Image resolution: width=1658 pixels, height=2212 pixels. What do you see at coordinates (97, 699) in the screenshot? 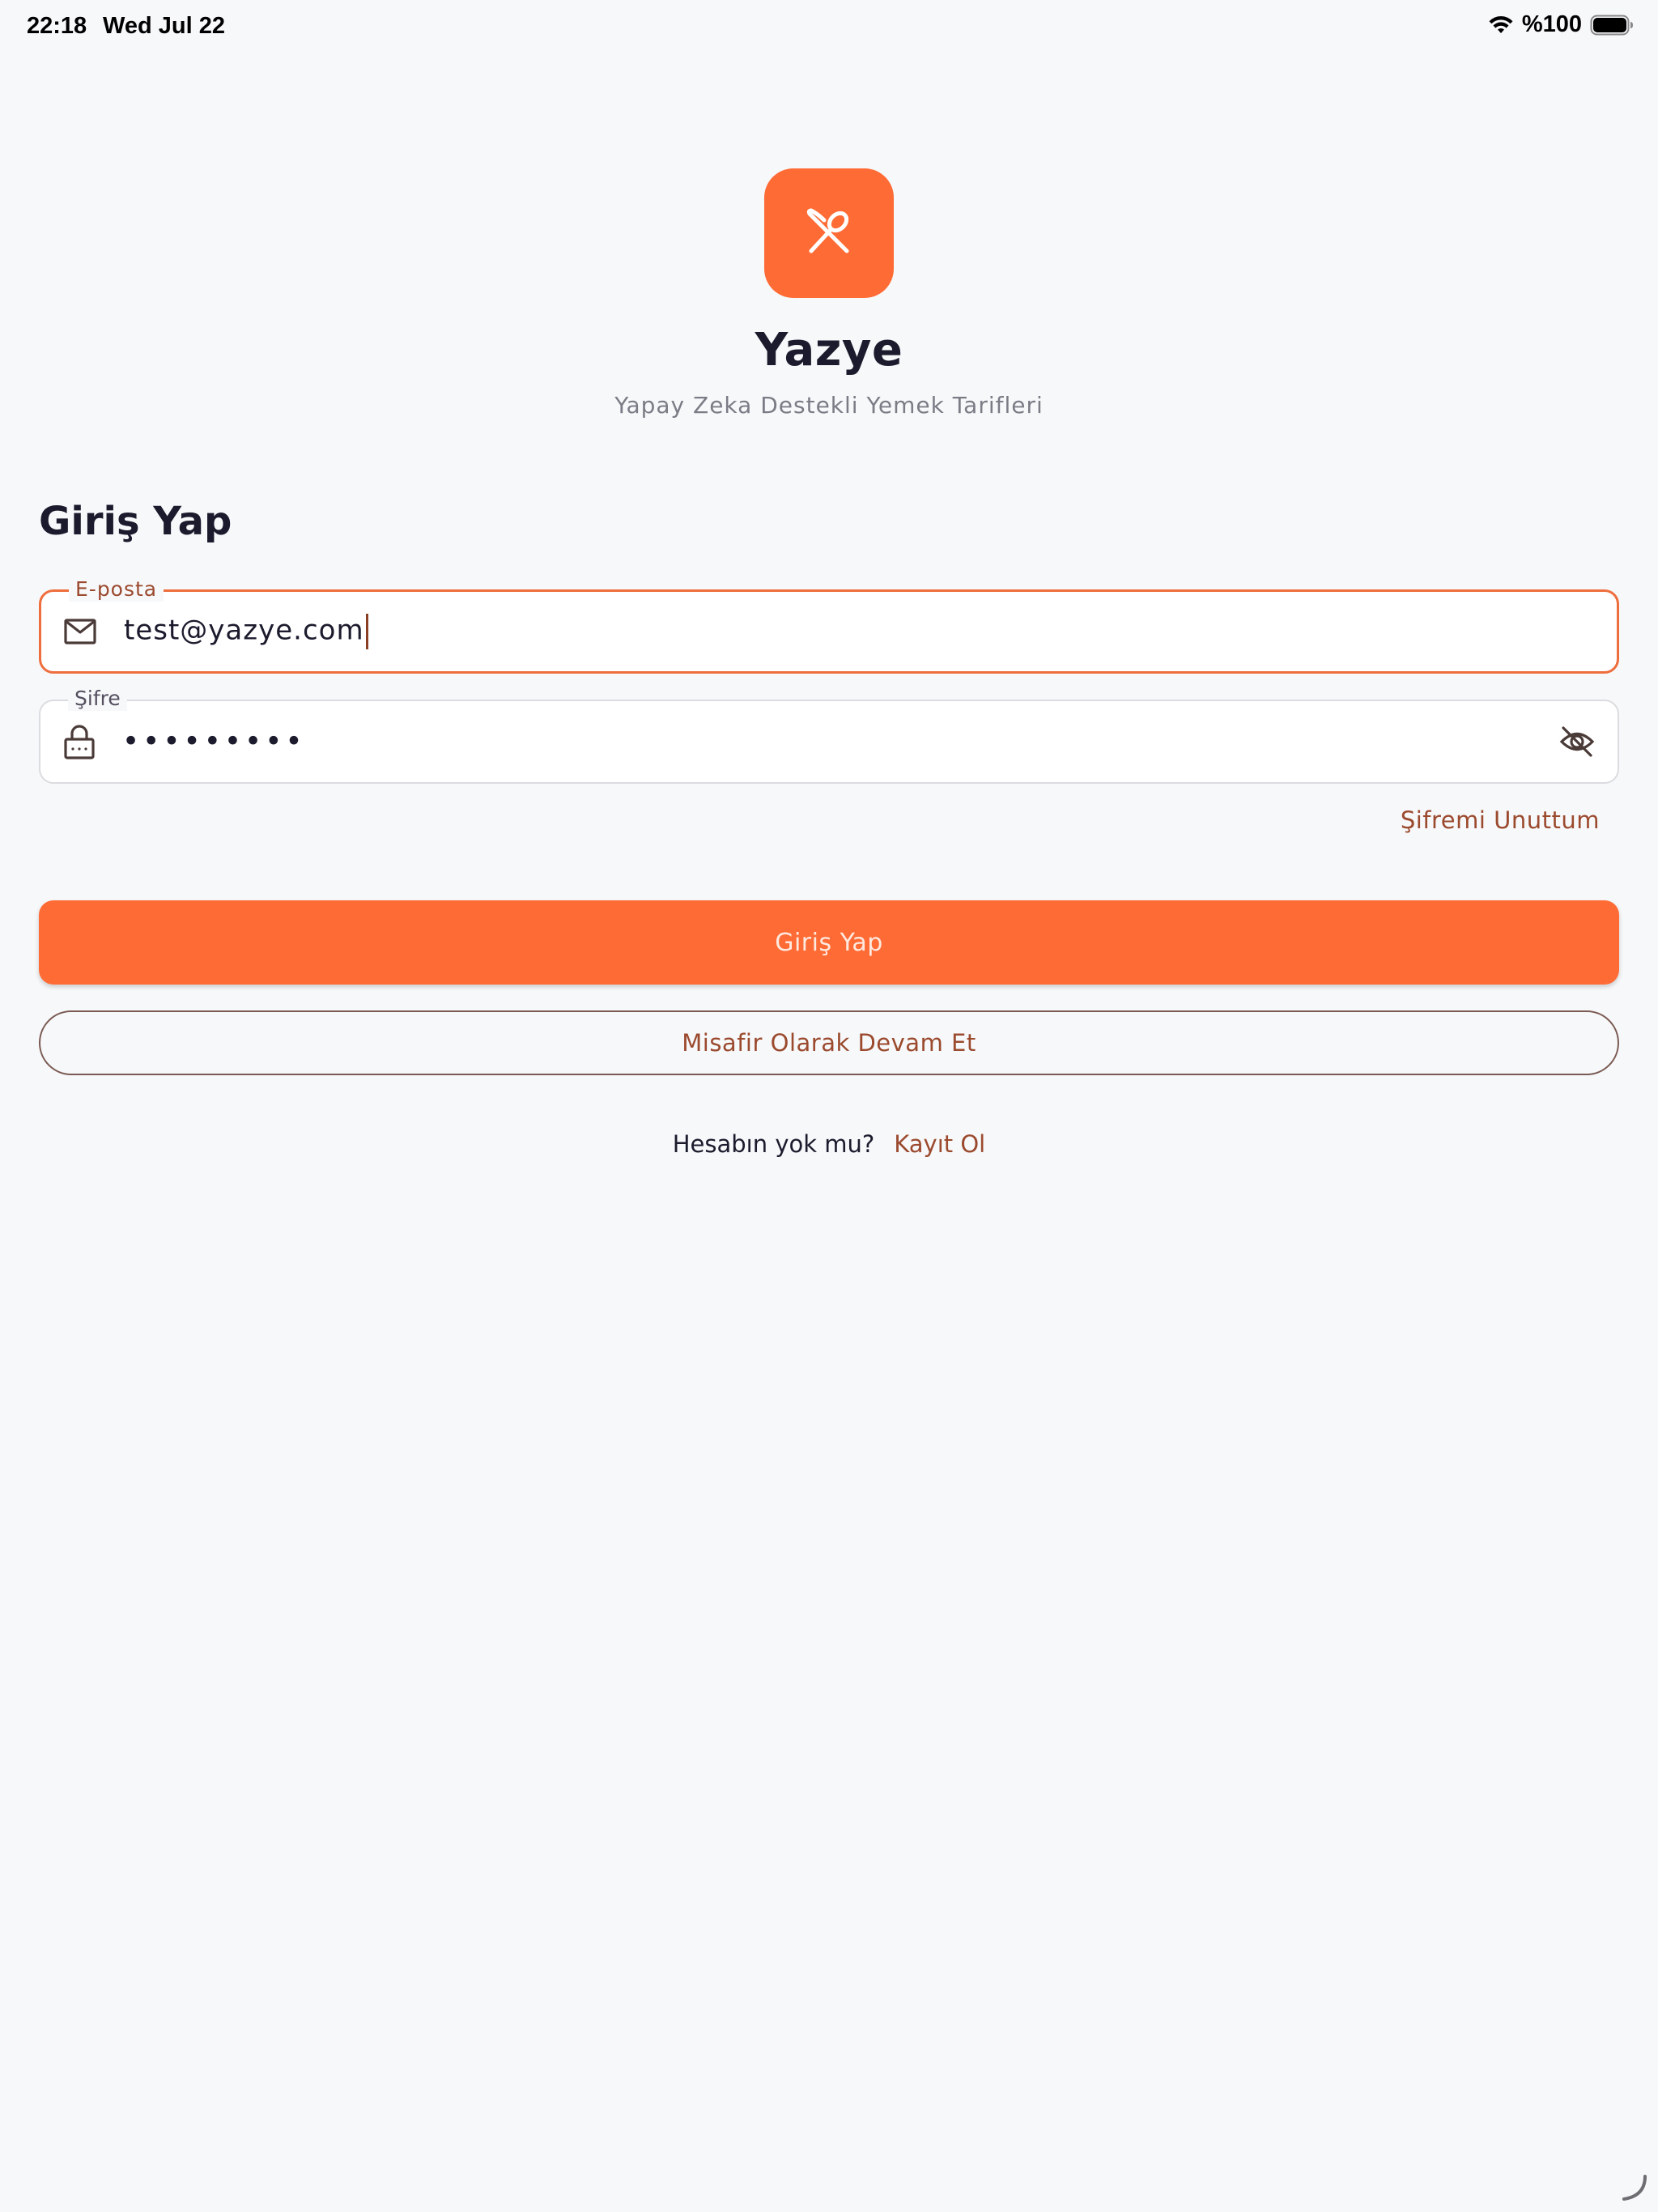
I see `password-field-label: Şifre` at bounding box center [97, 699].